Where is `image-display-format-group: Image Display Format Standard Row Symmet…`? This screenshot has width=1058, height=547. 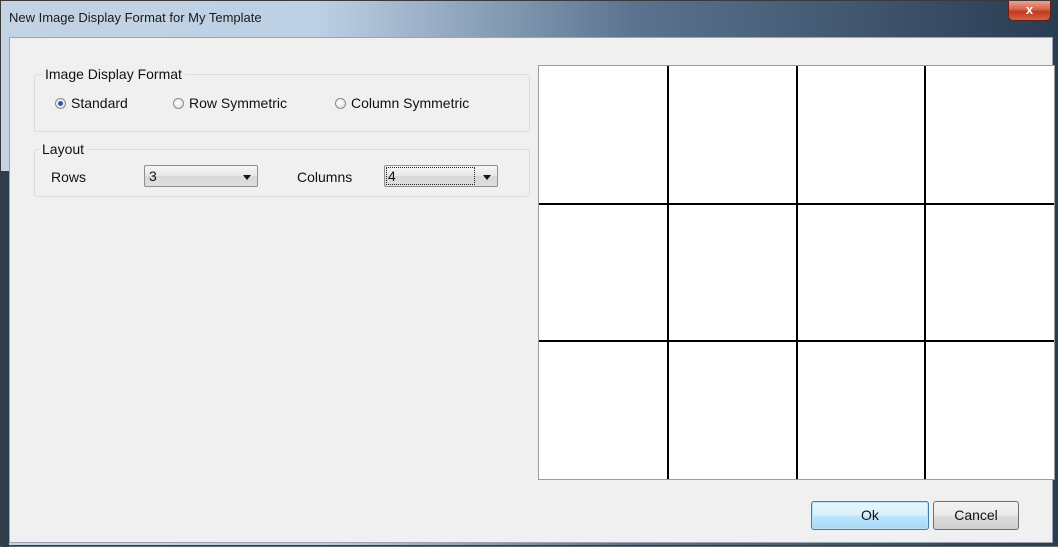 image-display-format-group: Image Display Format Standard Row Symmet… is located at coordinates (282, 99).